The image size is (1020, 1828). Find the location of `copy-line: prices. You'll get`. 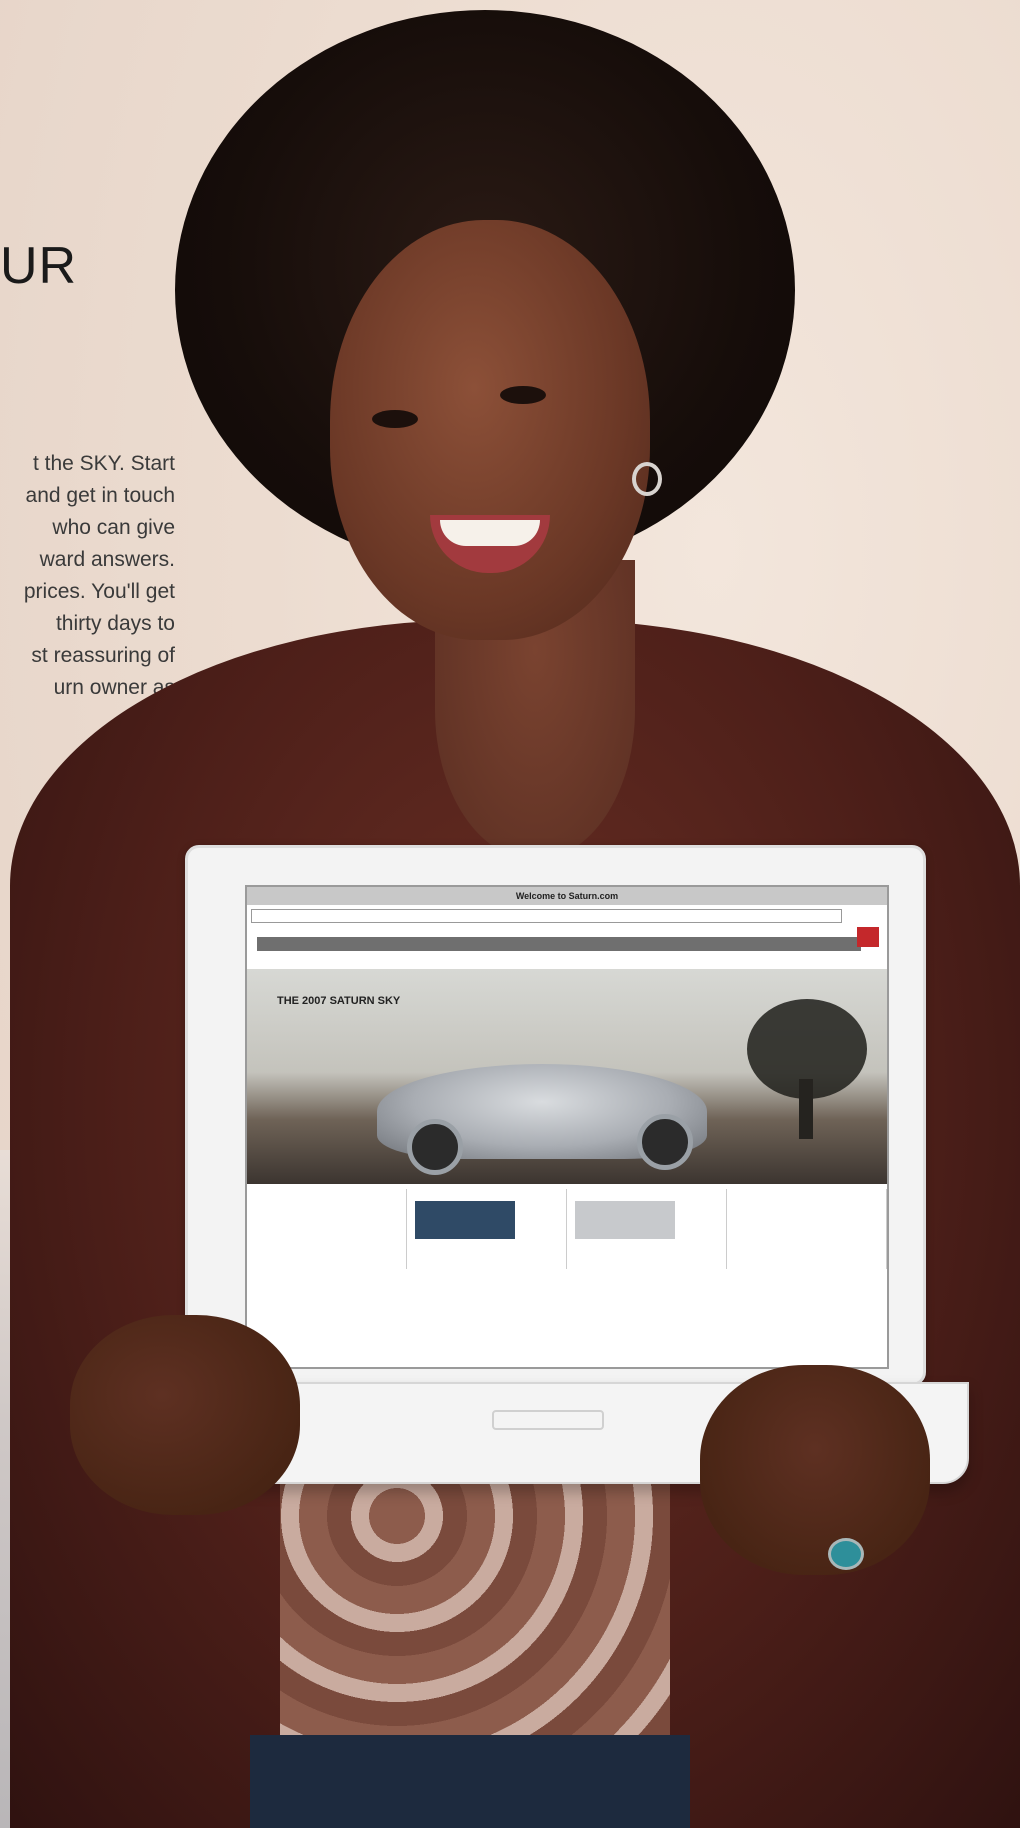

copy-line: prices. You'll get is located at coordinates (99, 591).